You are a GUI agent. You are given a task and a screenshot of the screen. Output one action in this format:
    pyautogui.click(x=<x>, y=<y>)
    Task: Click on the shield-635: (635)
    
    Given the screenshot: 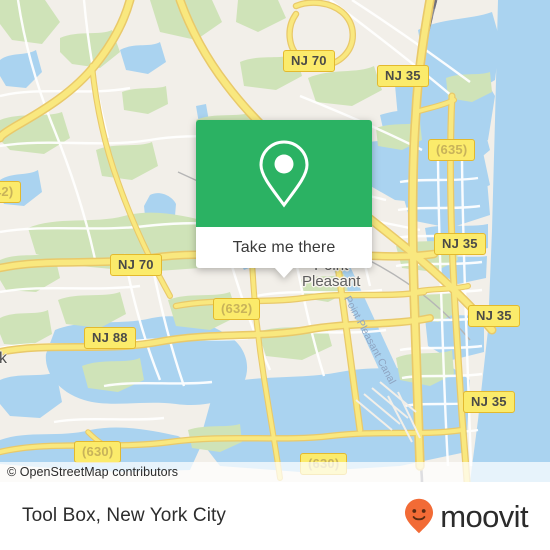 What is the action you would take?
    pyautogui.click(x=452, y=150)
    